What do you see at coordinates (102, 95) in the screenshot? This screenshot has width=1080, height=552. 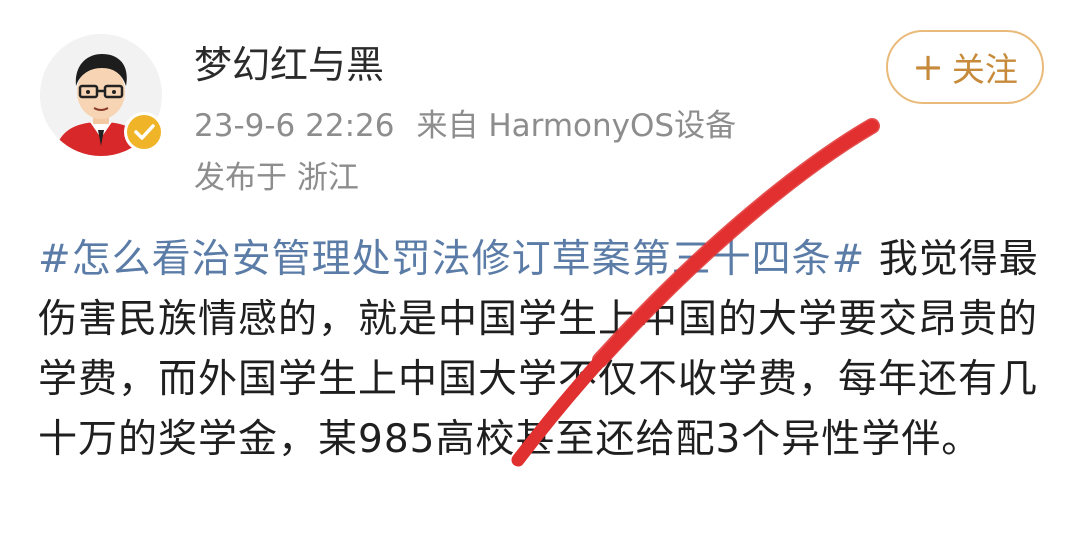 I see `avatar` at bounding box center [102, 95].